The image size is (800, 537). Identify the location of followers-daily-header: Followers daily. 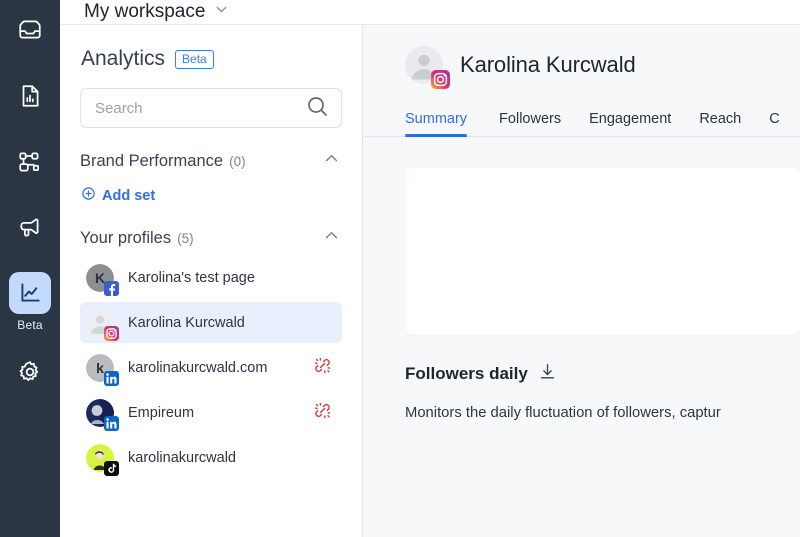
(602, 374).